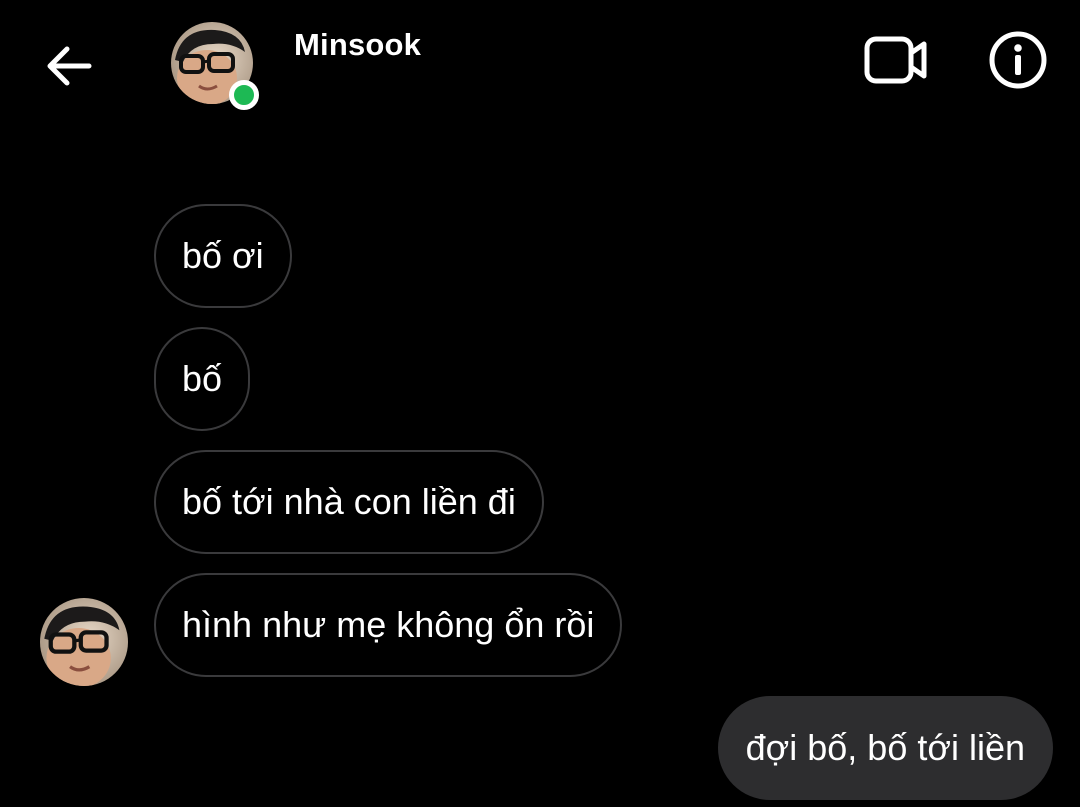 The height and width of the screenshot is (807, 1080). I want to click on message-bubble: bố, so click(202, 379).